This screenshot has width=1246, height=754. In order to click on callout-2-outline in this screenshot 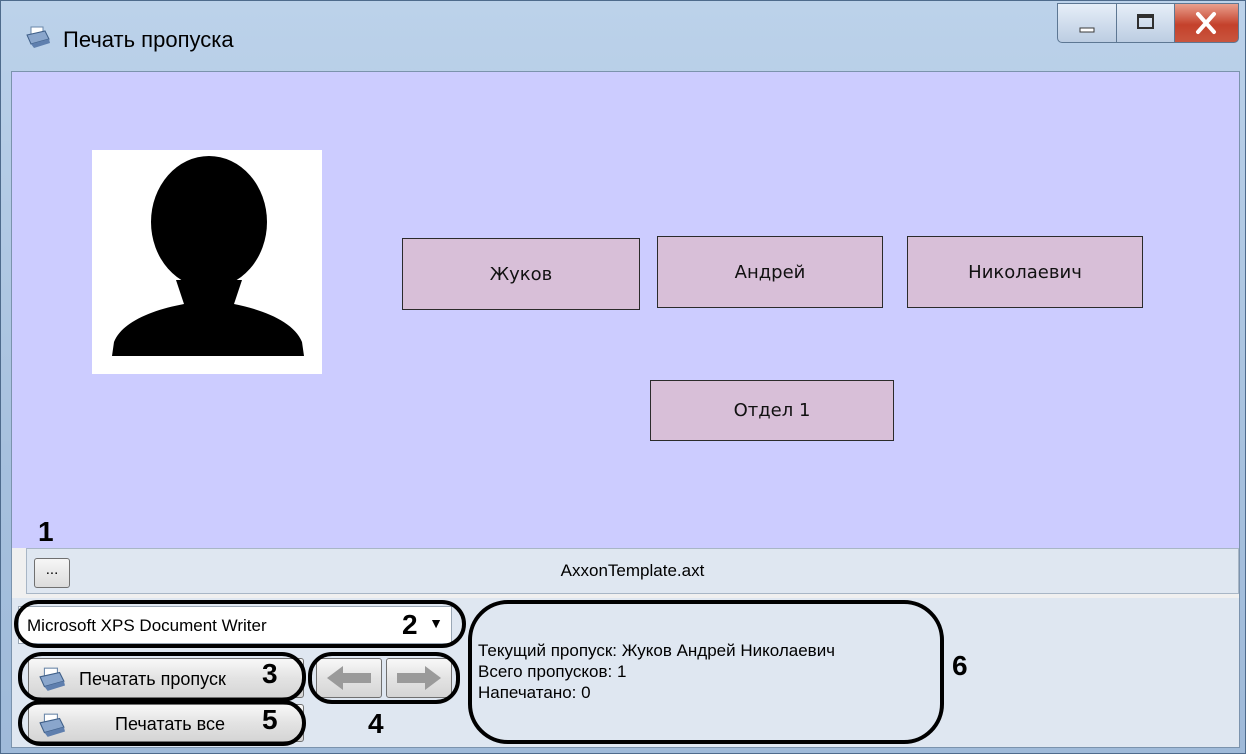, I will do `click(240, 624)`.